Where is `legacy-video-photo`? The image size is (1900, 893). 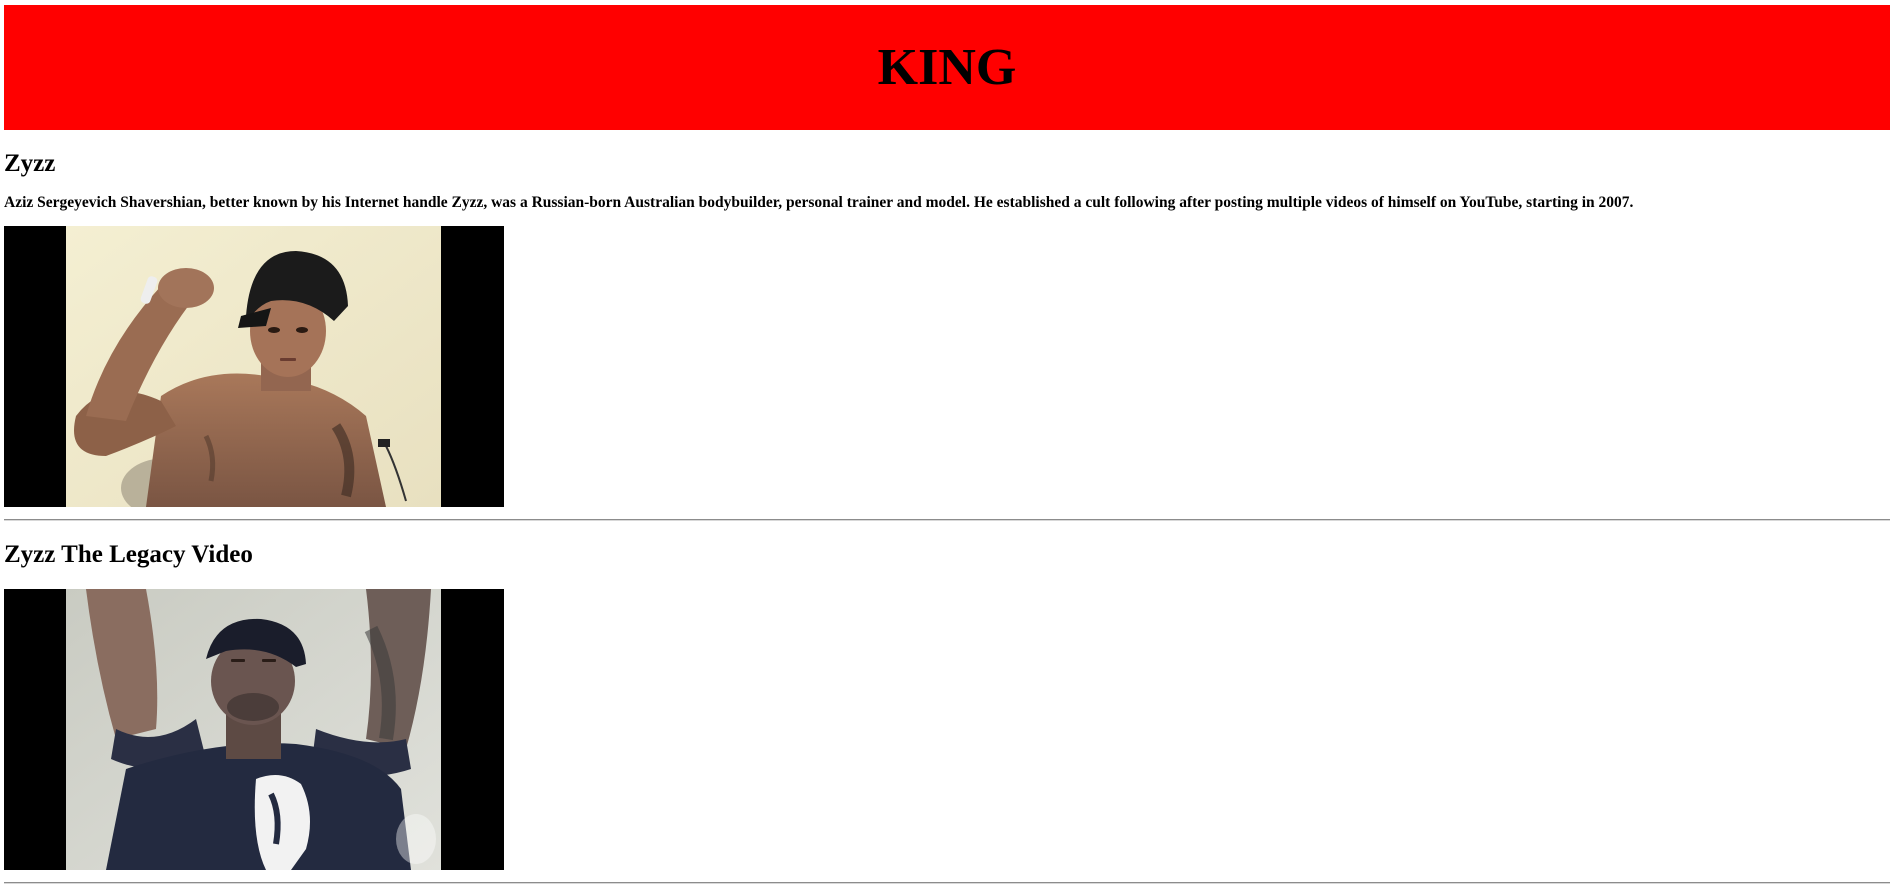 legacy-video-photo is located at coordinates (253, 729).